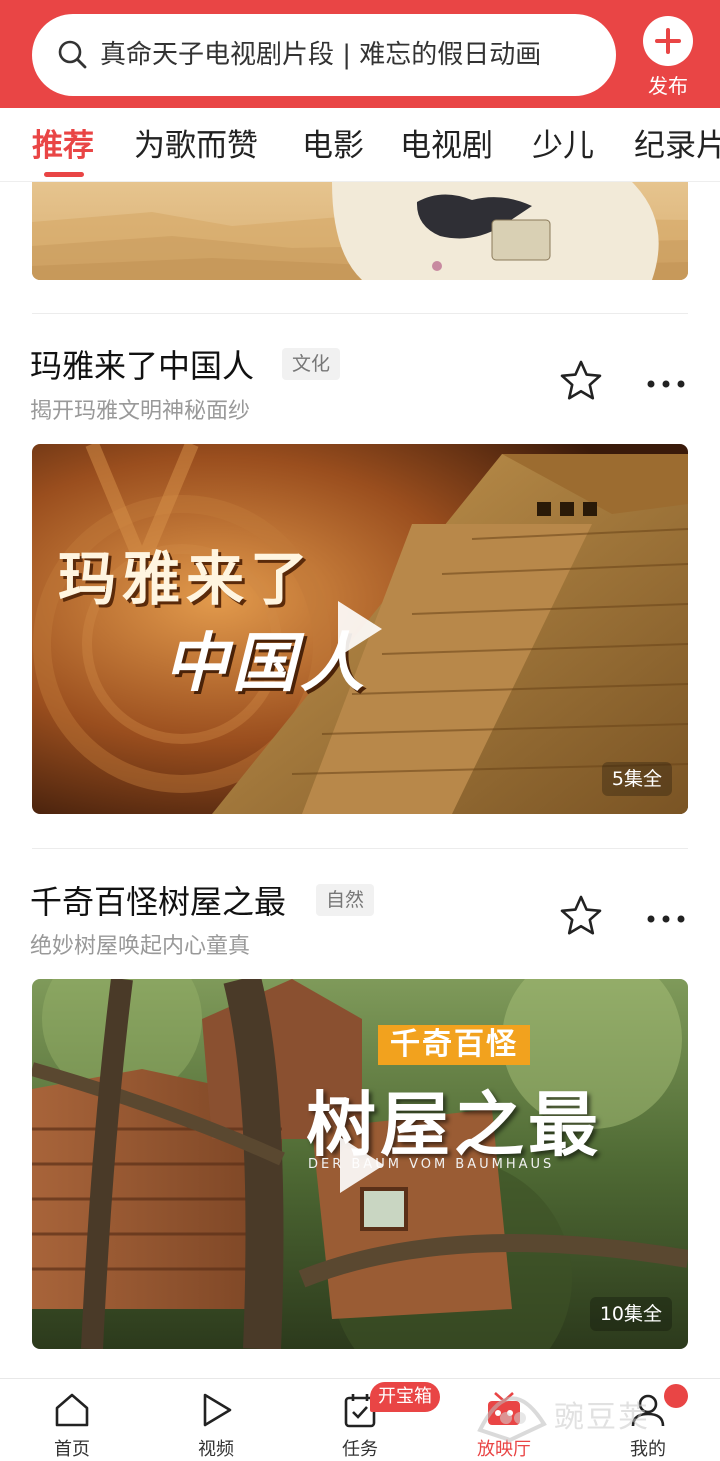  What do you see at coordinates (63, 146) in the screenshot?
I see `tab-recommend: 推荐` at bounding box center [63, 146].